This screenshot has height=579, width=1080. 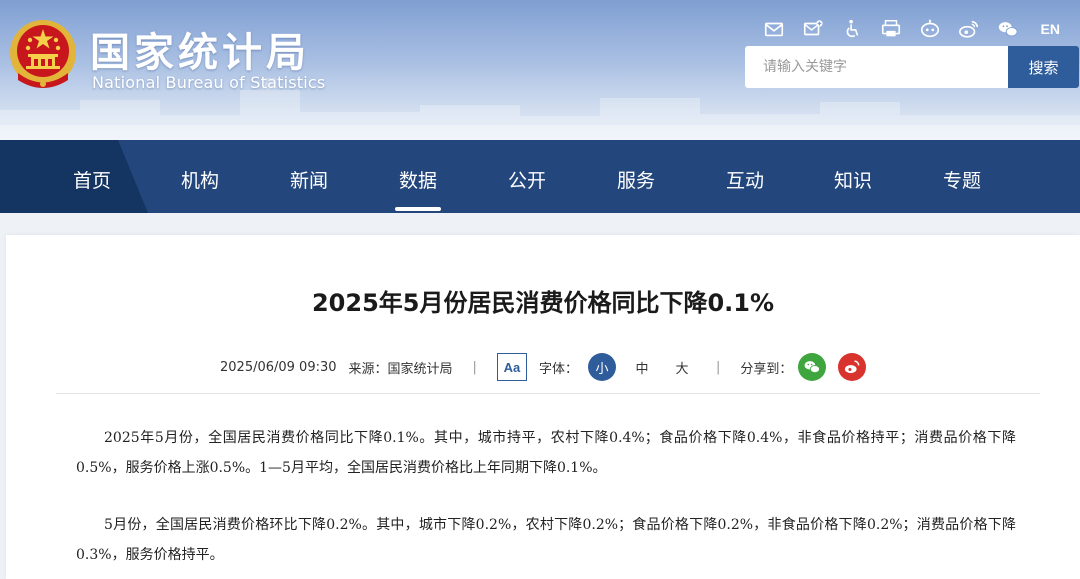 What do you see at coordinates (636, 176) in the screenshot?
I see `nav-item-services: 服务` at bounding box center [636, 176].